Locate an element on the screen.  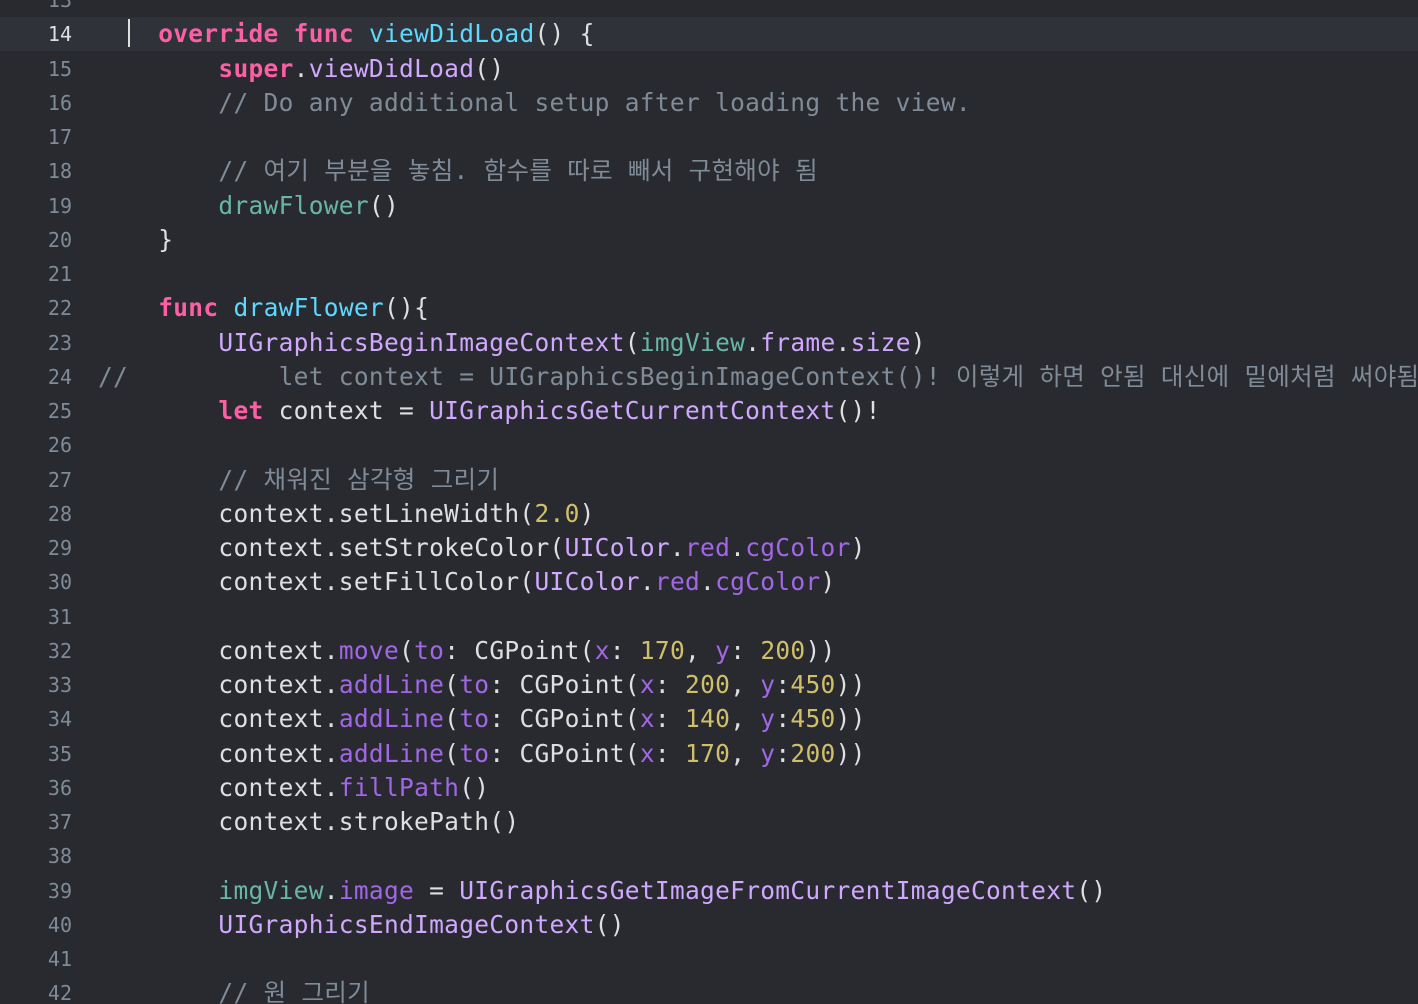
code-token: drawFlower is located at coordinates (293, 205).